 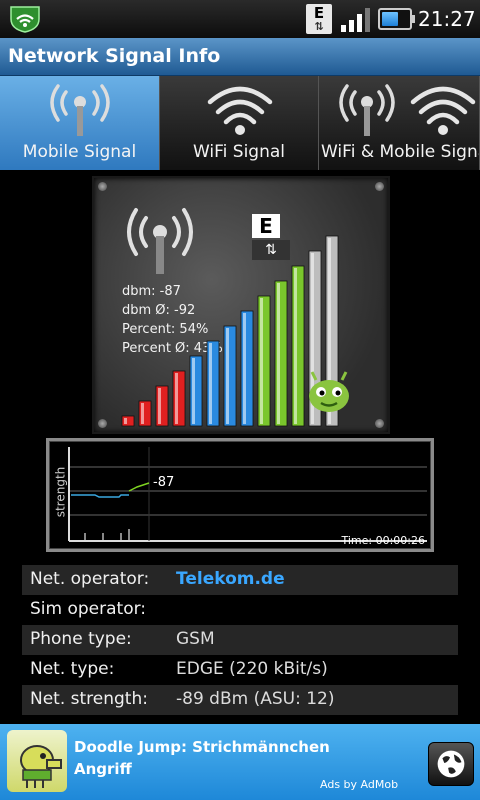 I want to click on info-key: Phone type:, so click(x=81, y=639).